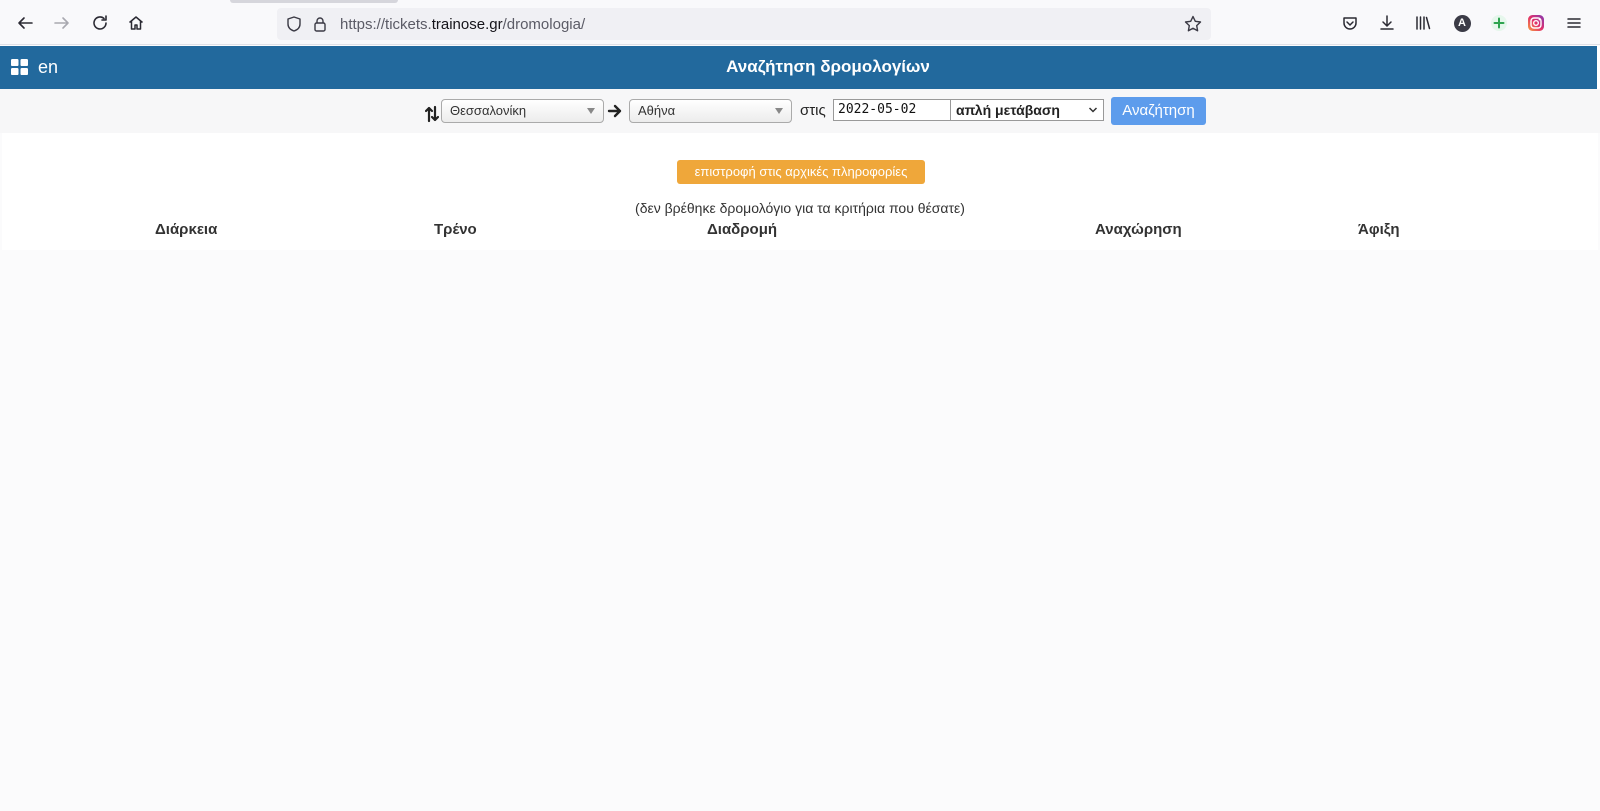 The width and height of the screenshot is (1600, 811). Describe the element at coordinates (1093, 110) in the screenshot. I see `chevron-down-icon` at that location.